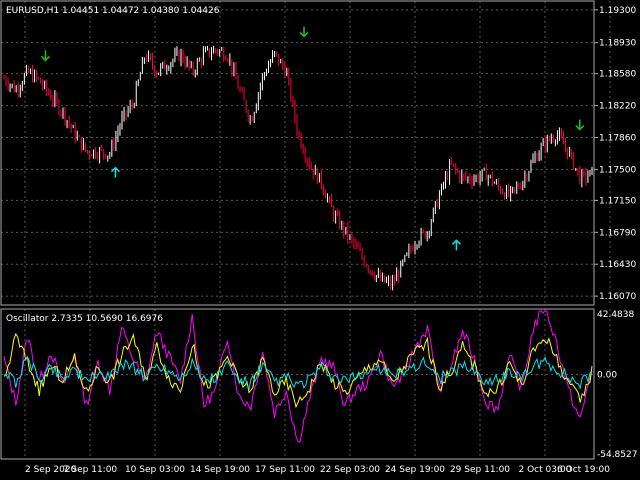  Describe the element at coordinates (583, 470) in the screenshot. I see `time-tick-label: 6 Oct 19:00` at that location.